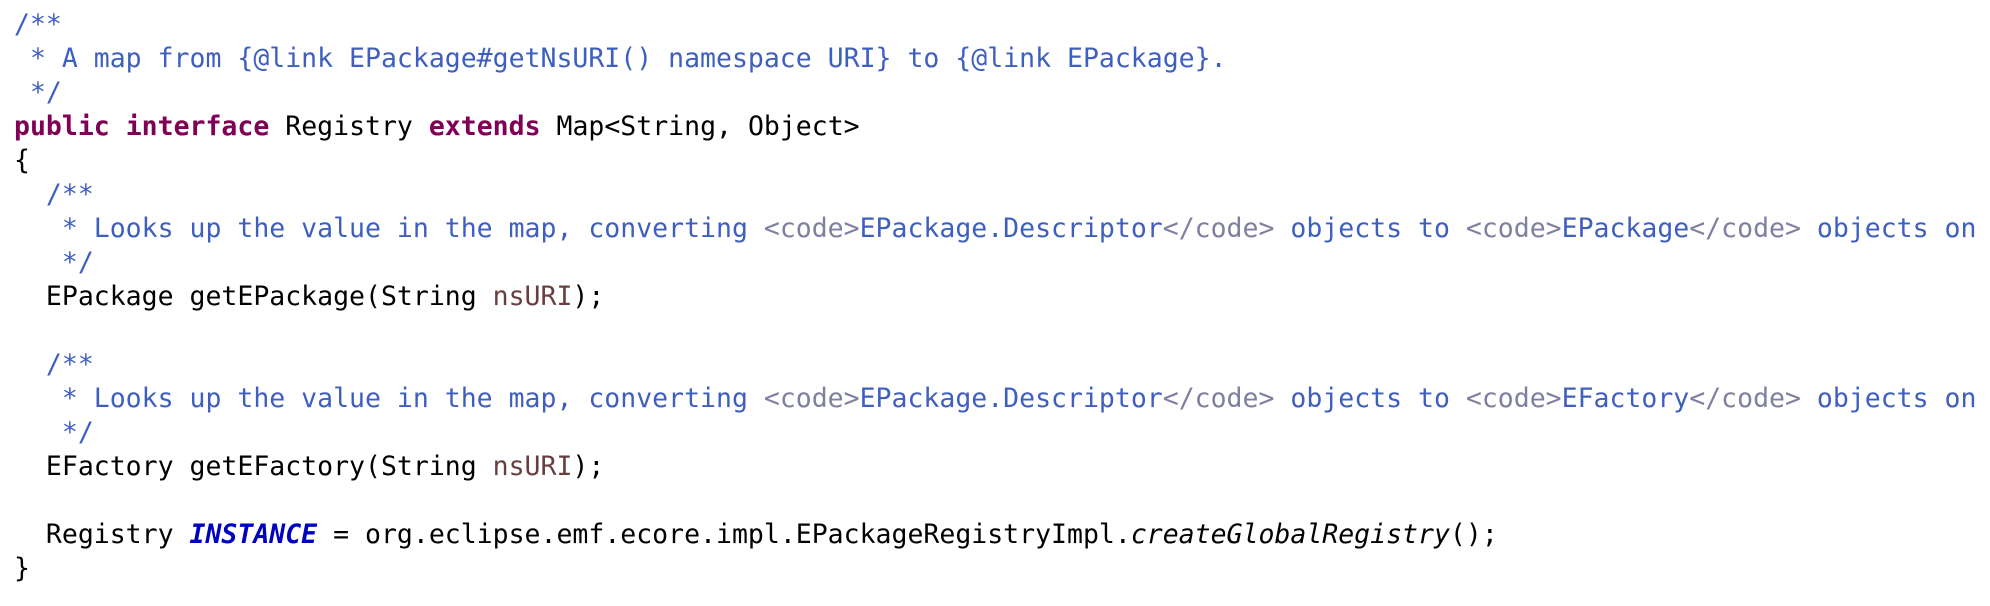 This screenshot has width=1990, height=606. I want to click on code-line: EPackage getEPackage(String nsURI);, so click(997, 297).